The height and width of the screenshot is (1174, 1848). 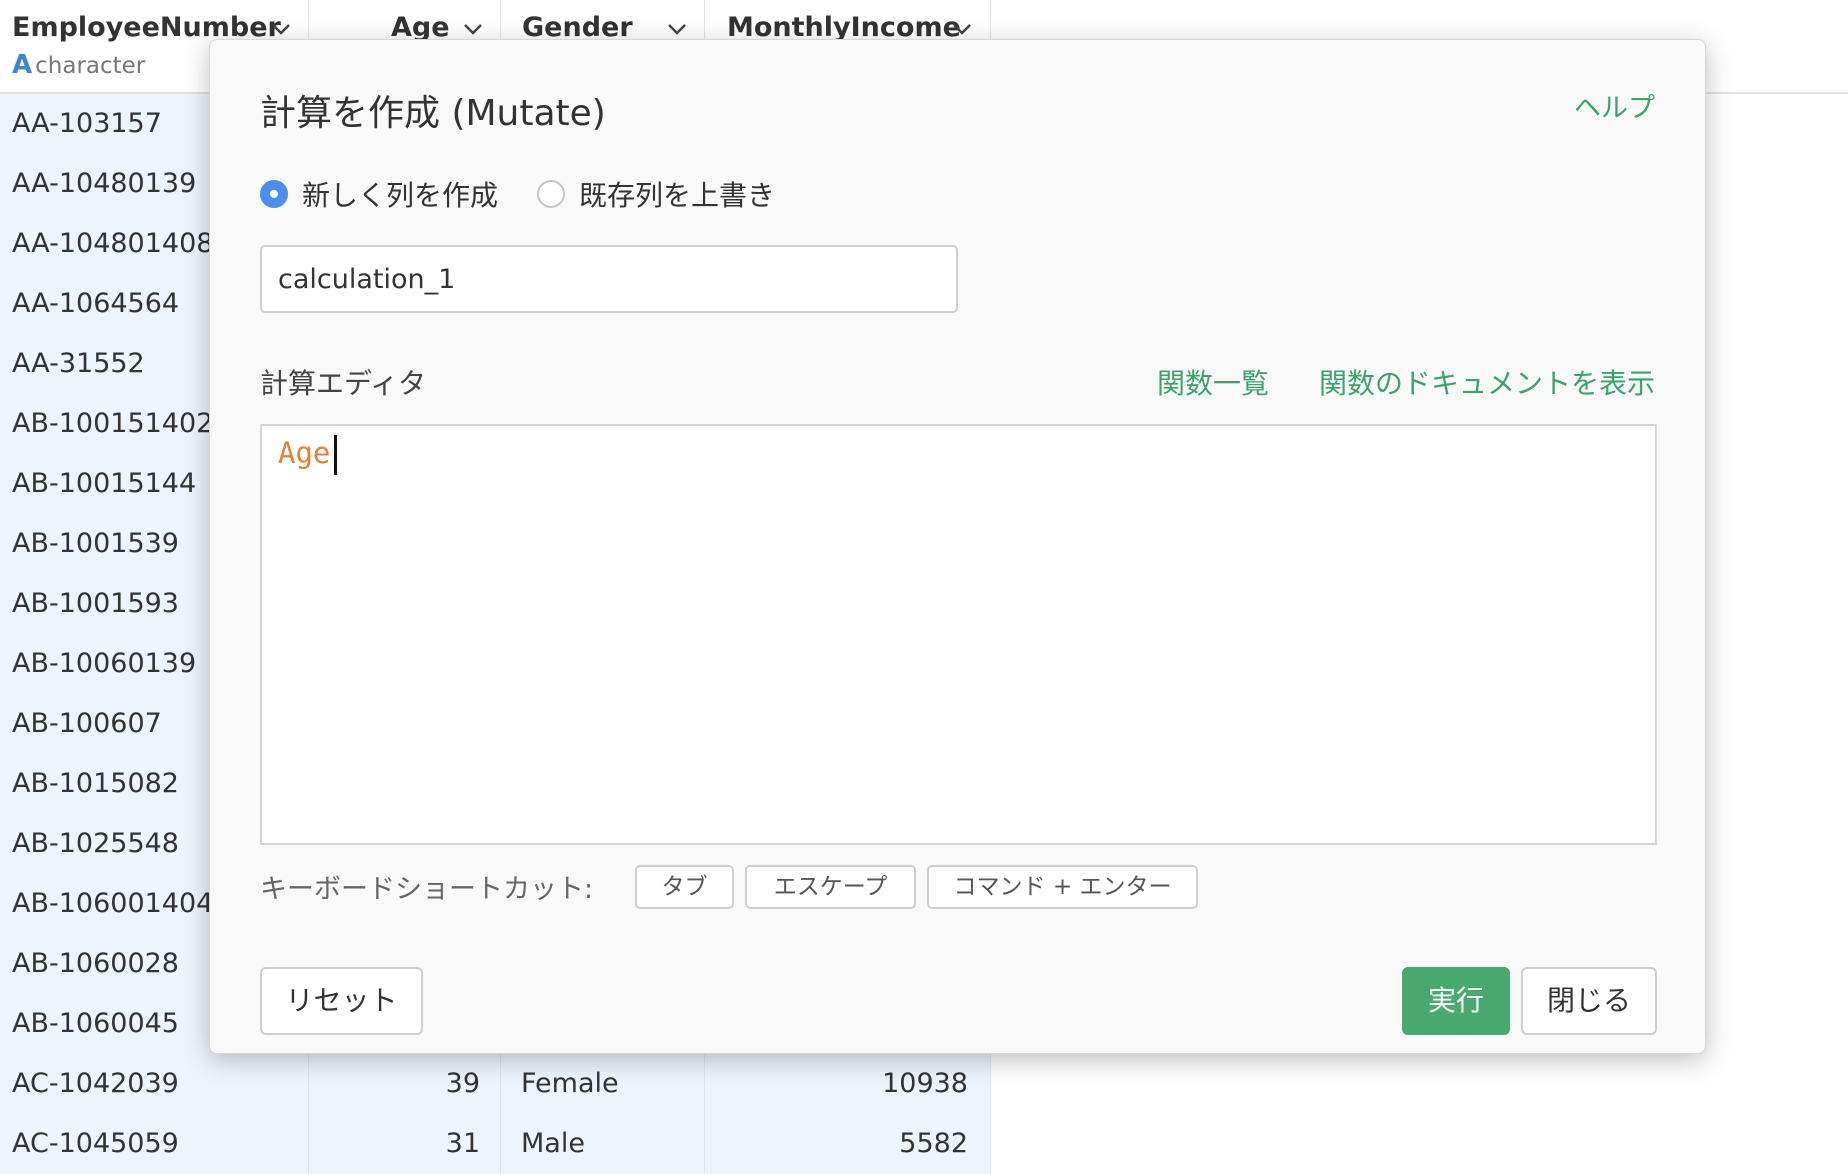 I want to click on shortcut-escape: エスケープ, so click(x=830, y=887).